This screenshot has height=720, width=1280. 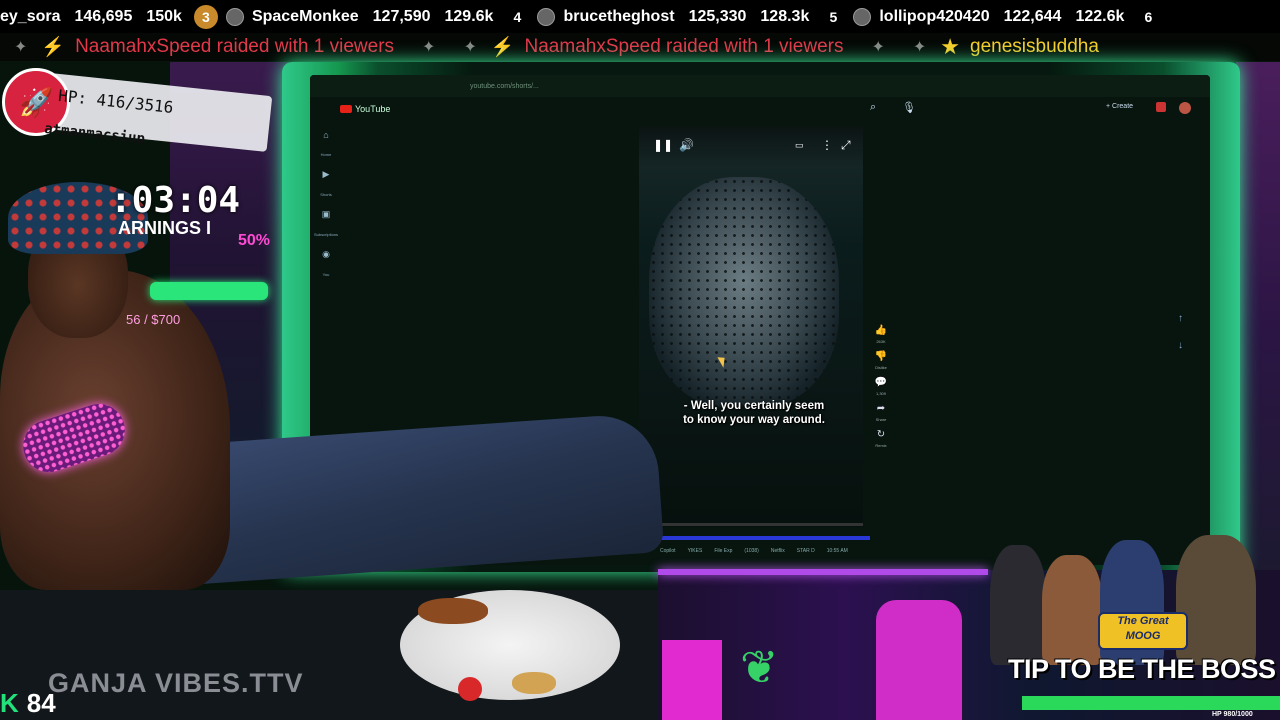 What do you see at coordinates (881, 382) in the screenshot?
I see `comment-icon: 💬` at bounding box center [881, 382].